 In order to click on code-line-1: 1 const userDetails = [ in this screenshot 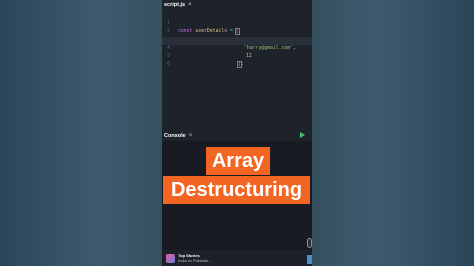, I will do `click(237, 24)`.